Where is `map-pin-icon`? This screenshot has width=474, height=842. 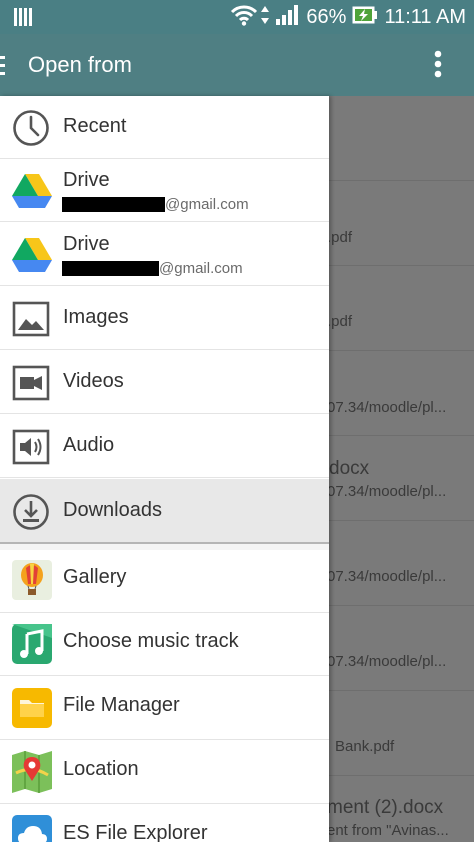 map-pin-icon is located at coordinates (32, 772).